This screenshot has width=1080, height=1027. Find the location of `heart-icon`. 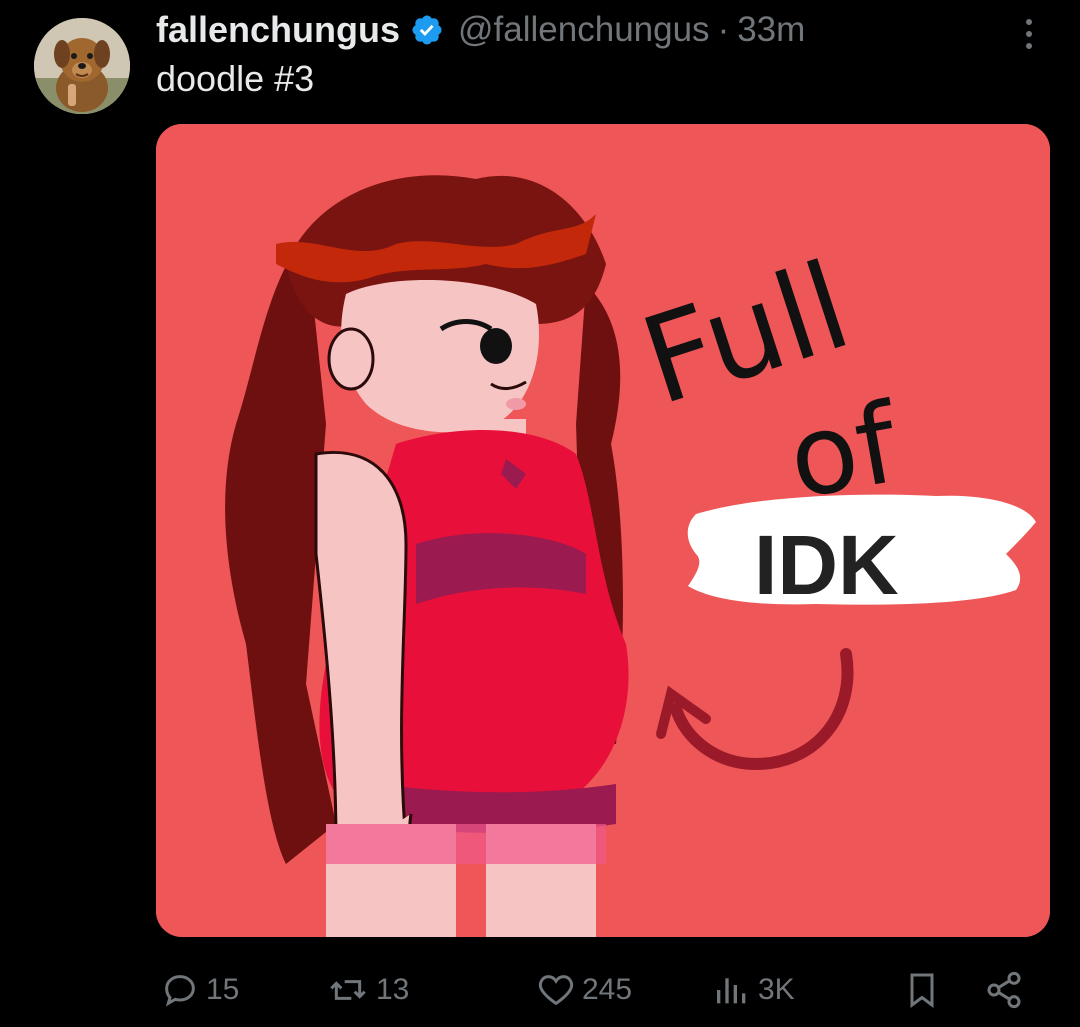

heart-icon is located at coordinates (556, 990).